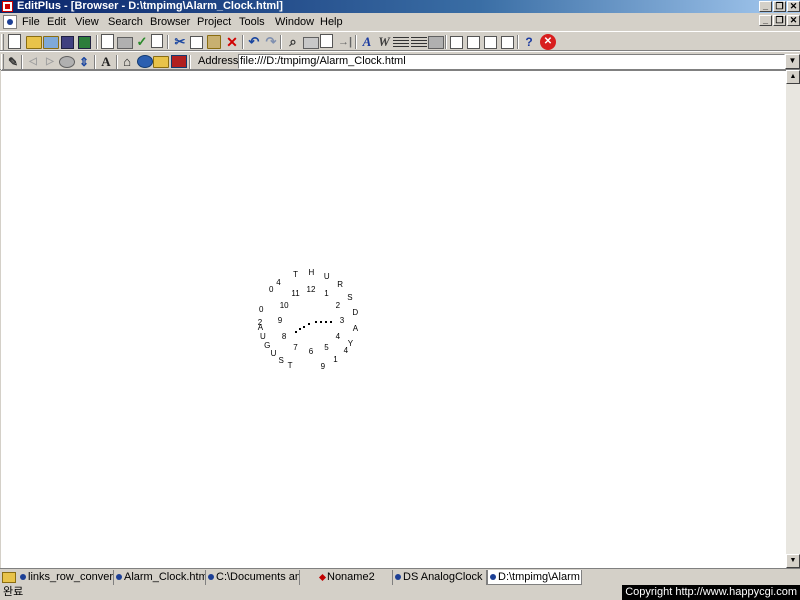 The width and height of the screenshot is (800, 600). What do you see at coordinates (145, 61) in the screenshot?
I see `search-web-icon` at bounding box center [145, 61].